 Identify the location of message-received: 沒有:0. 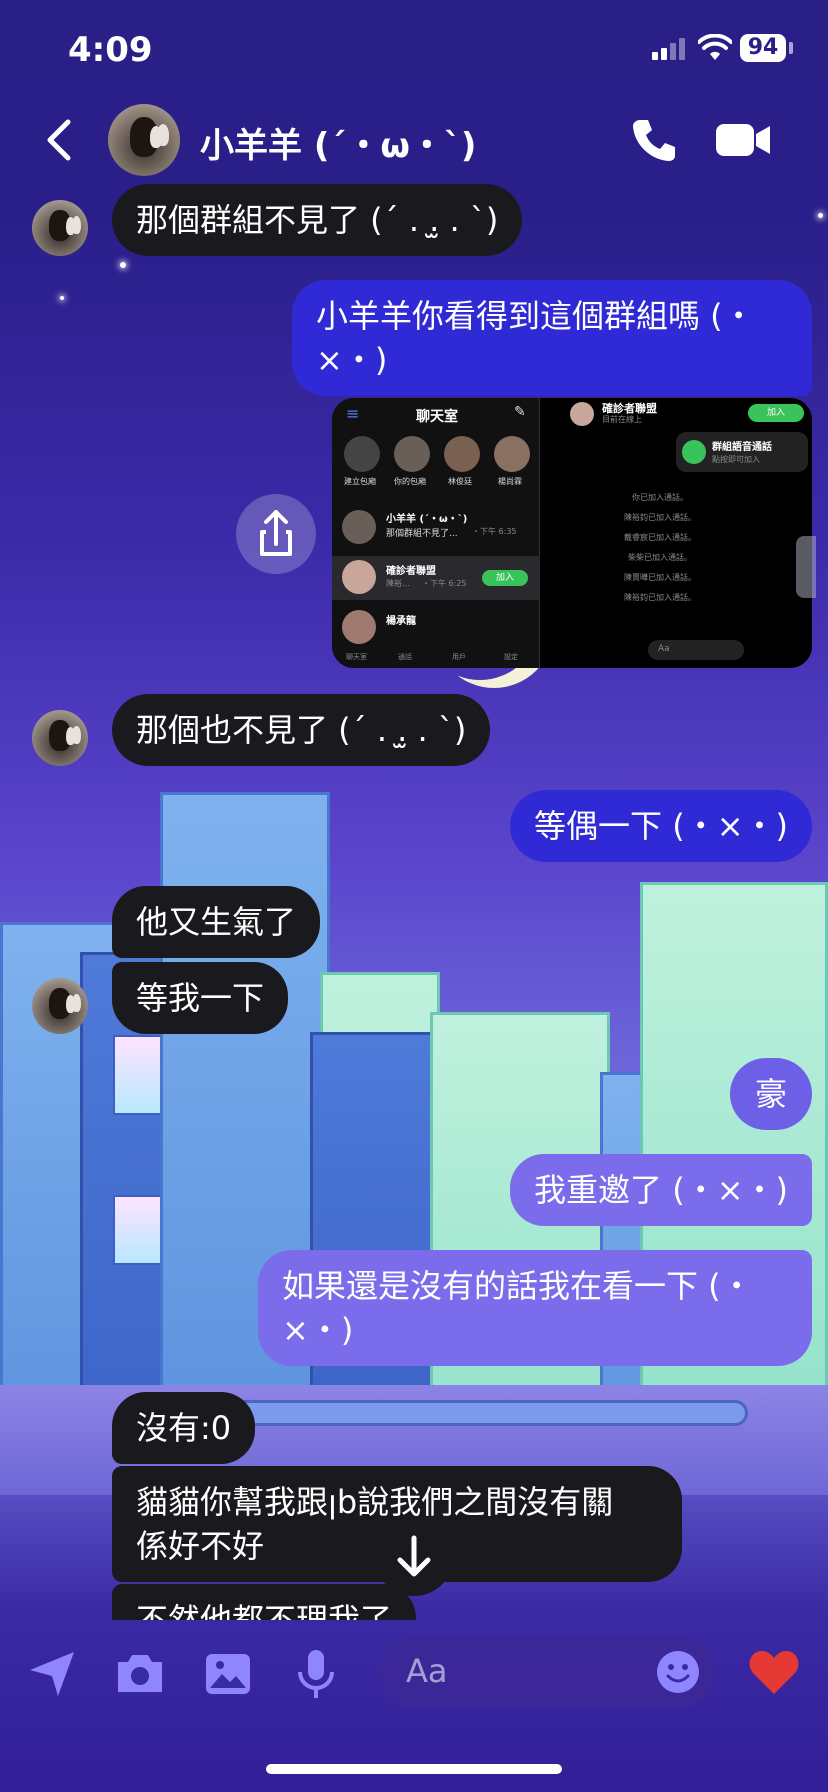
(184, 1428).